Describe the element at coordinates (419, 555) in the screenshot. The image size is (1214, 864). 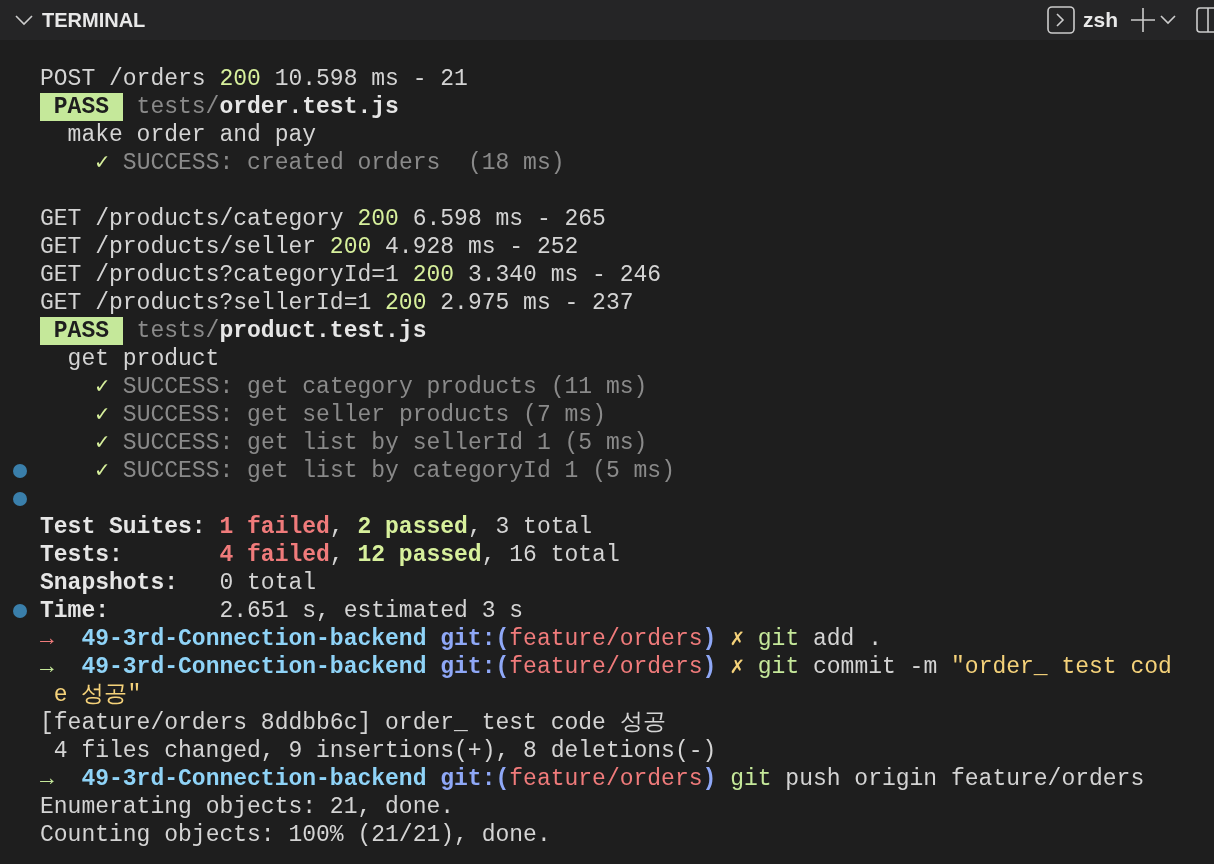
I see `passed-count: 12 passed` at that location.